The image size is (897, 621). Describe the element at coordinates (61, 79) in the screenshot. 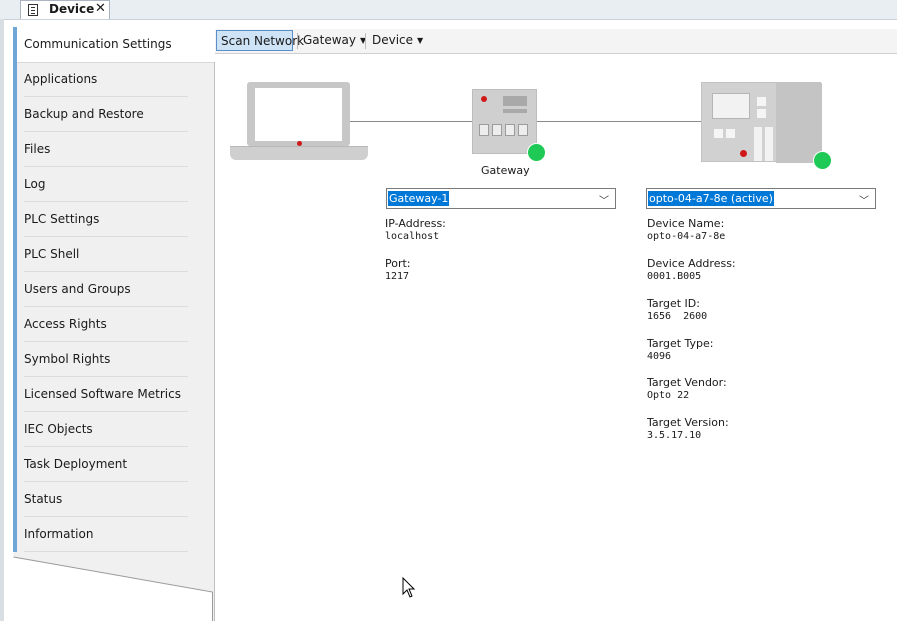

I see `sidebar-item-label: Applications` at that location.